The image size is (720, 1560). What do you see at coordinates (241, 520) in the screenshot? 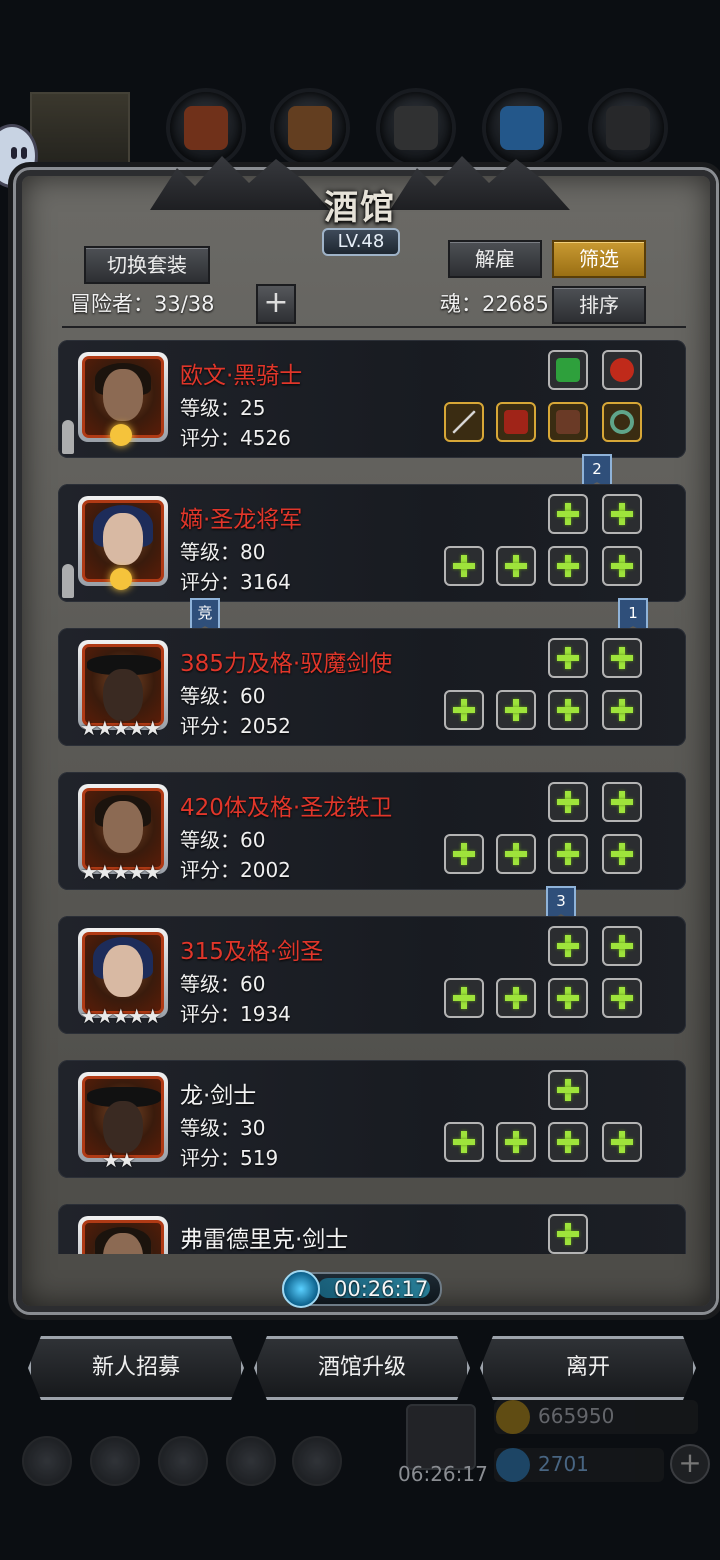
I see `hero-name: 嫡·圣龙将军` at bounding box center [241, 520].